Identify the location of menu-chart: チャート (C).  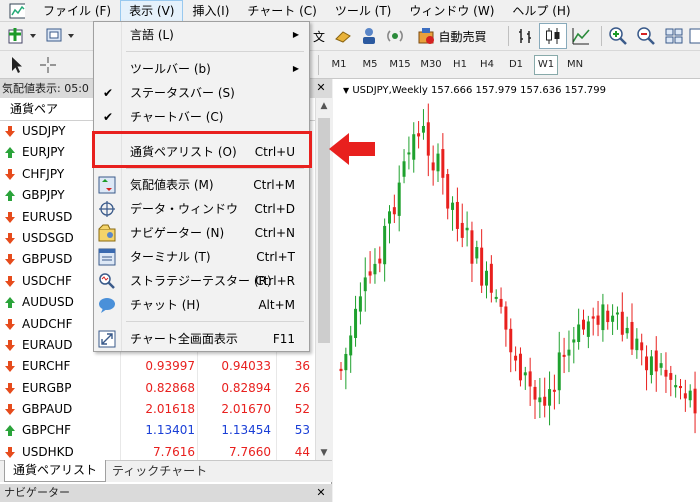
(281, 11).